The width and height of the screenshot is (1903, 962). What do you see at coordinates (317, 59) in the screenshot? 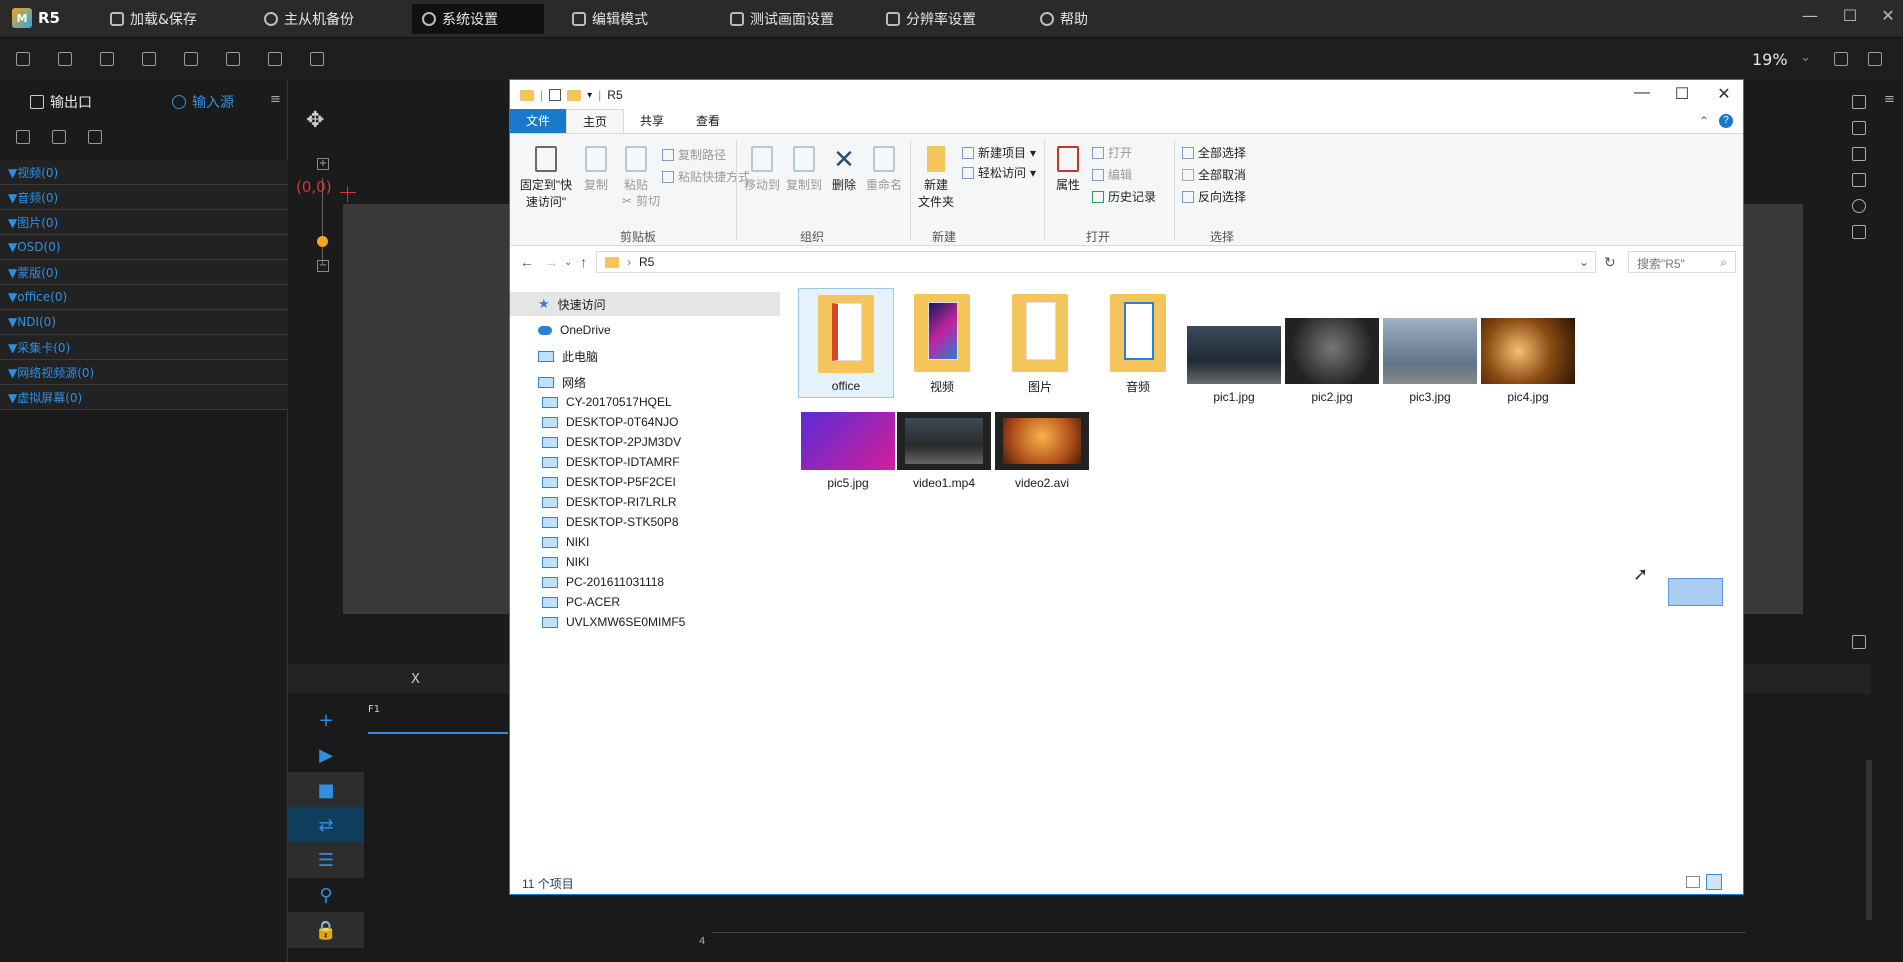
I see `image-icon` at bounding box center [317, 59].